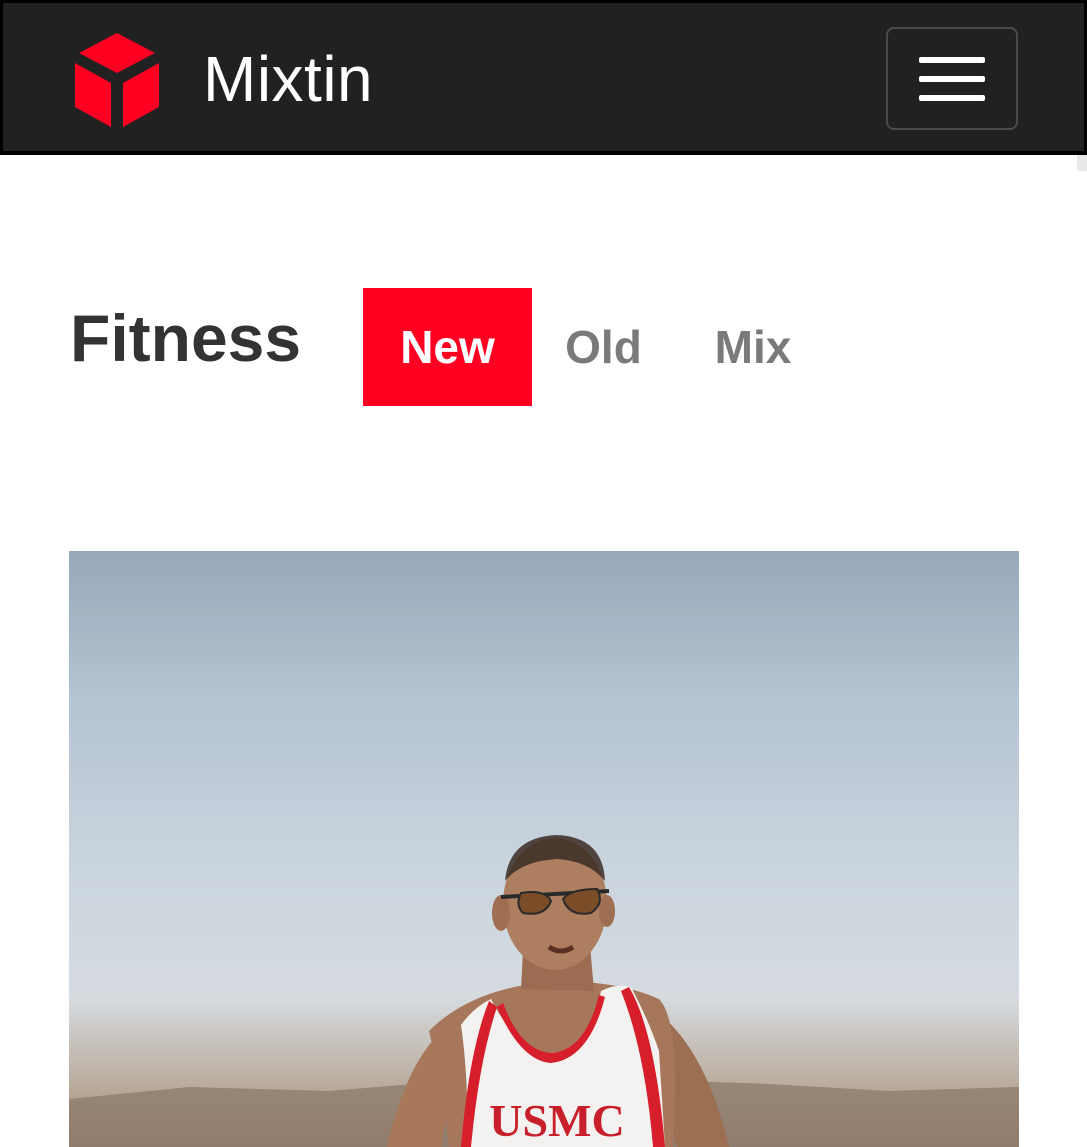  I want to click on filter-tab-mix: Mix, so click(753, 347).